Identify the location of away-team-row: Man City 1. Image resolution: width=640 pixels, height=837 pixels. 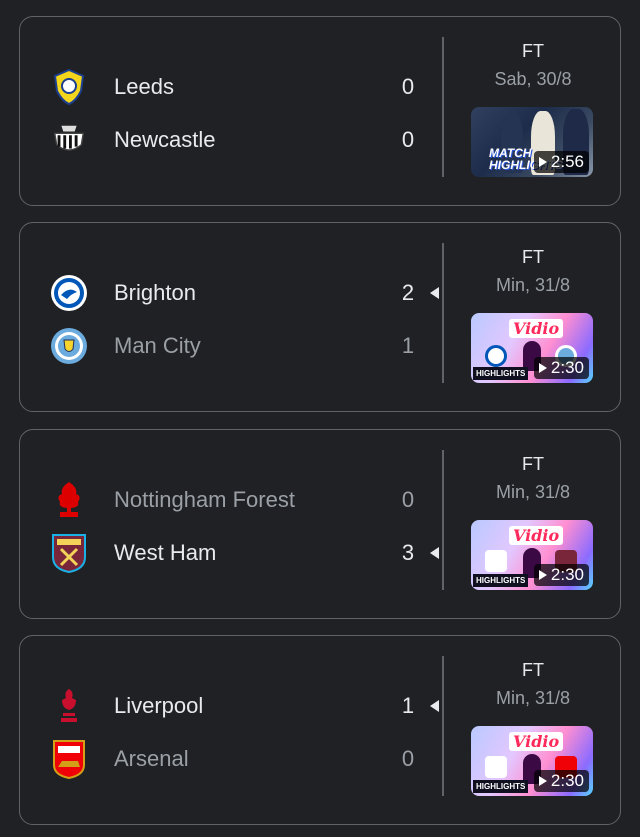
(225, 346).